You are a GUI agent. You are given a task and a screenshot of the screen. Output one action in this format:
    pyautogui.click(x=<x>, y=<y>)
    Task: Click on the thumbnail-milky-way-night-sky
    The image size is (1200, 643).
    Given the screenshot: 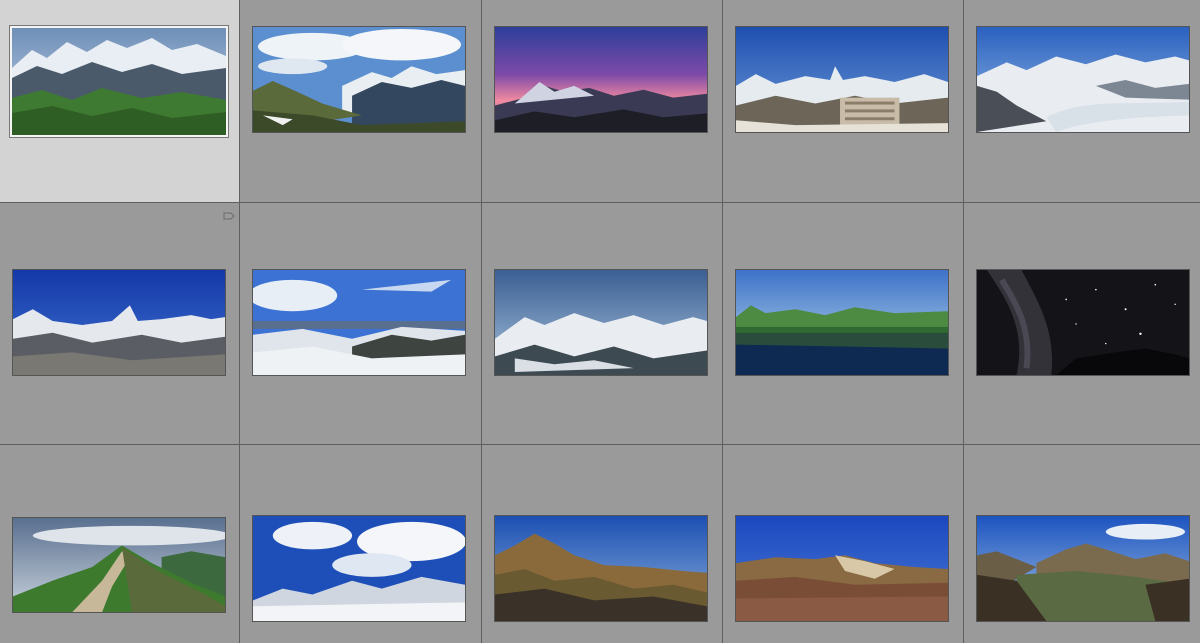 What is the action you would take?
    pyautogui.click(x=1083, y=322)
    